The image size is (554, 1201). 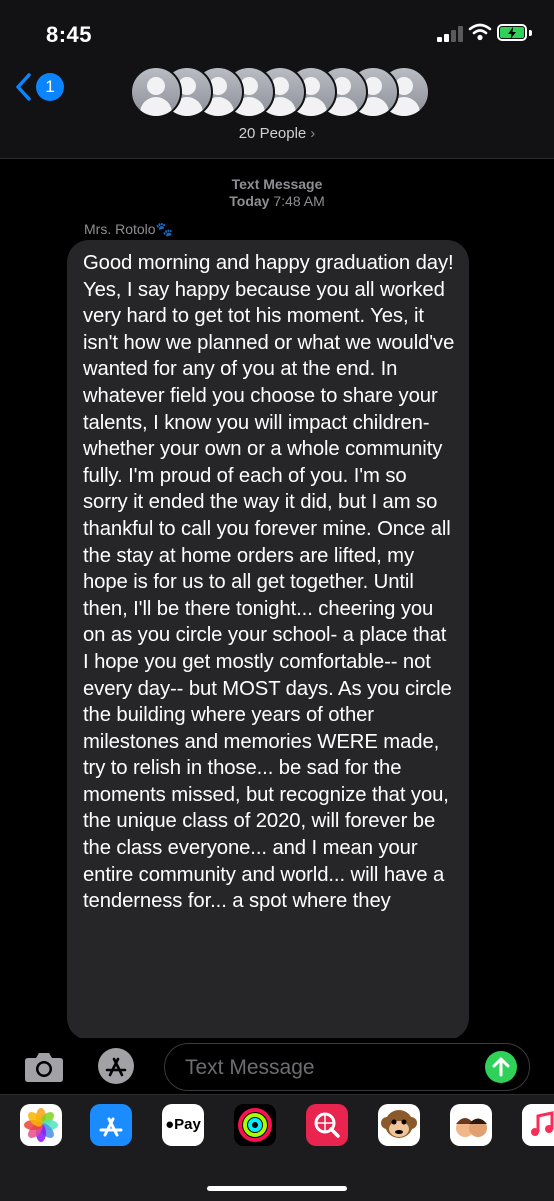 What do you see at coordinates (156, 92) in the screenshot?
I see `avatar` at bounding box center [156, 92].